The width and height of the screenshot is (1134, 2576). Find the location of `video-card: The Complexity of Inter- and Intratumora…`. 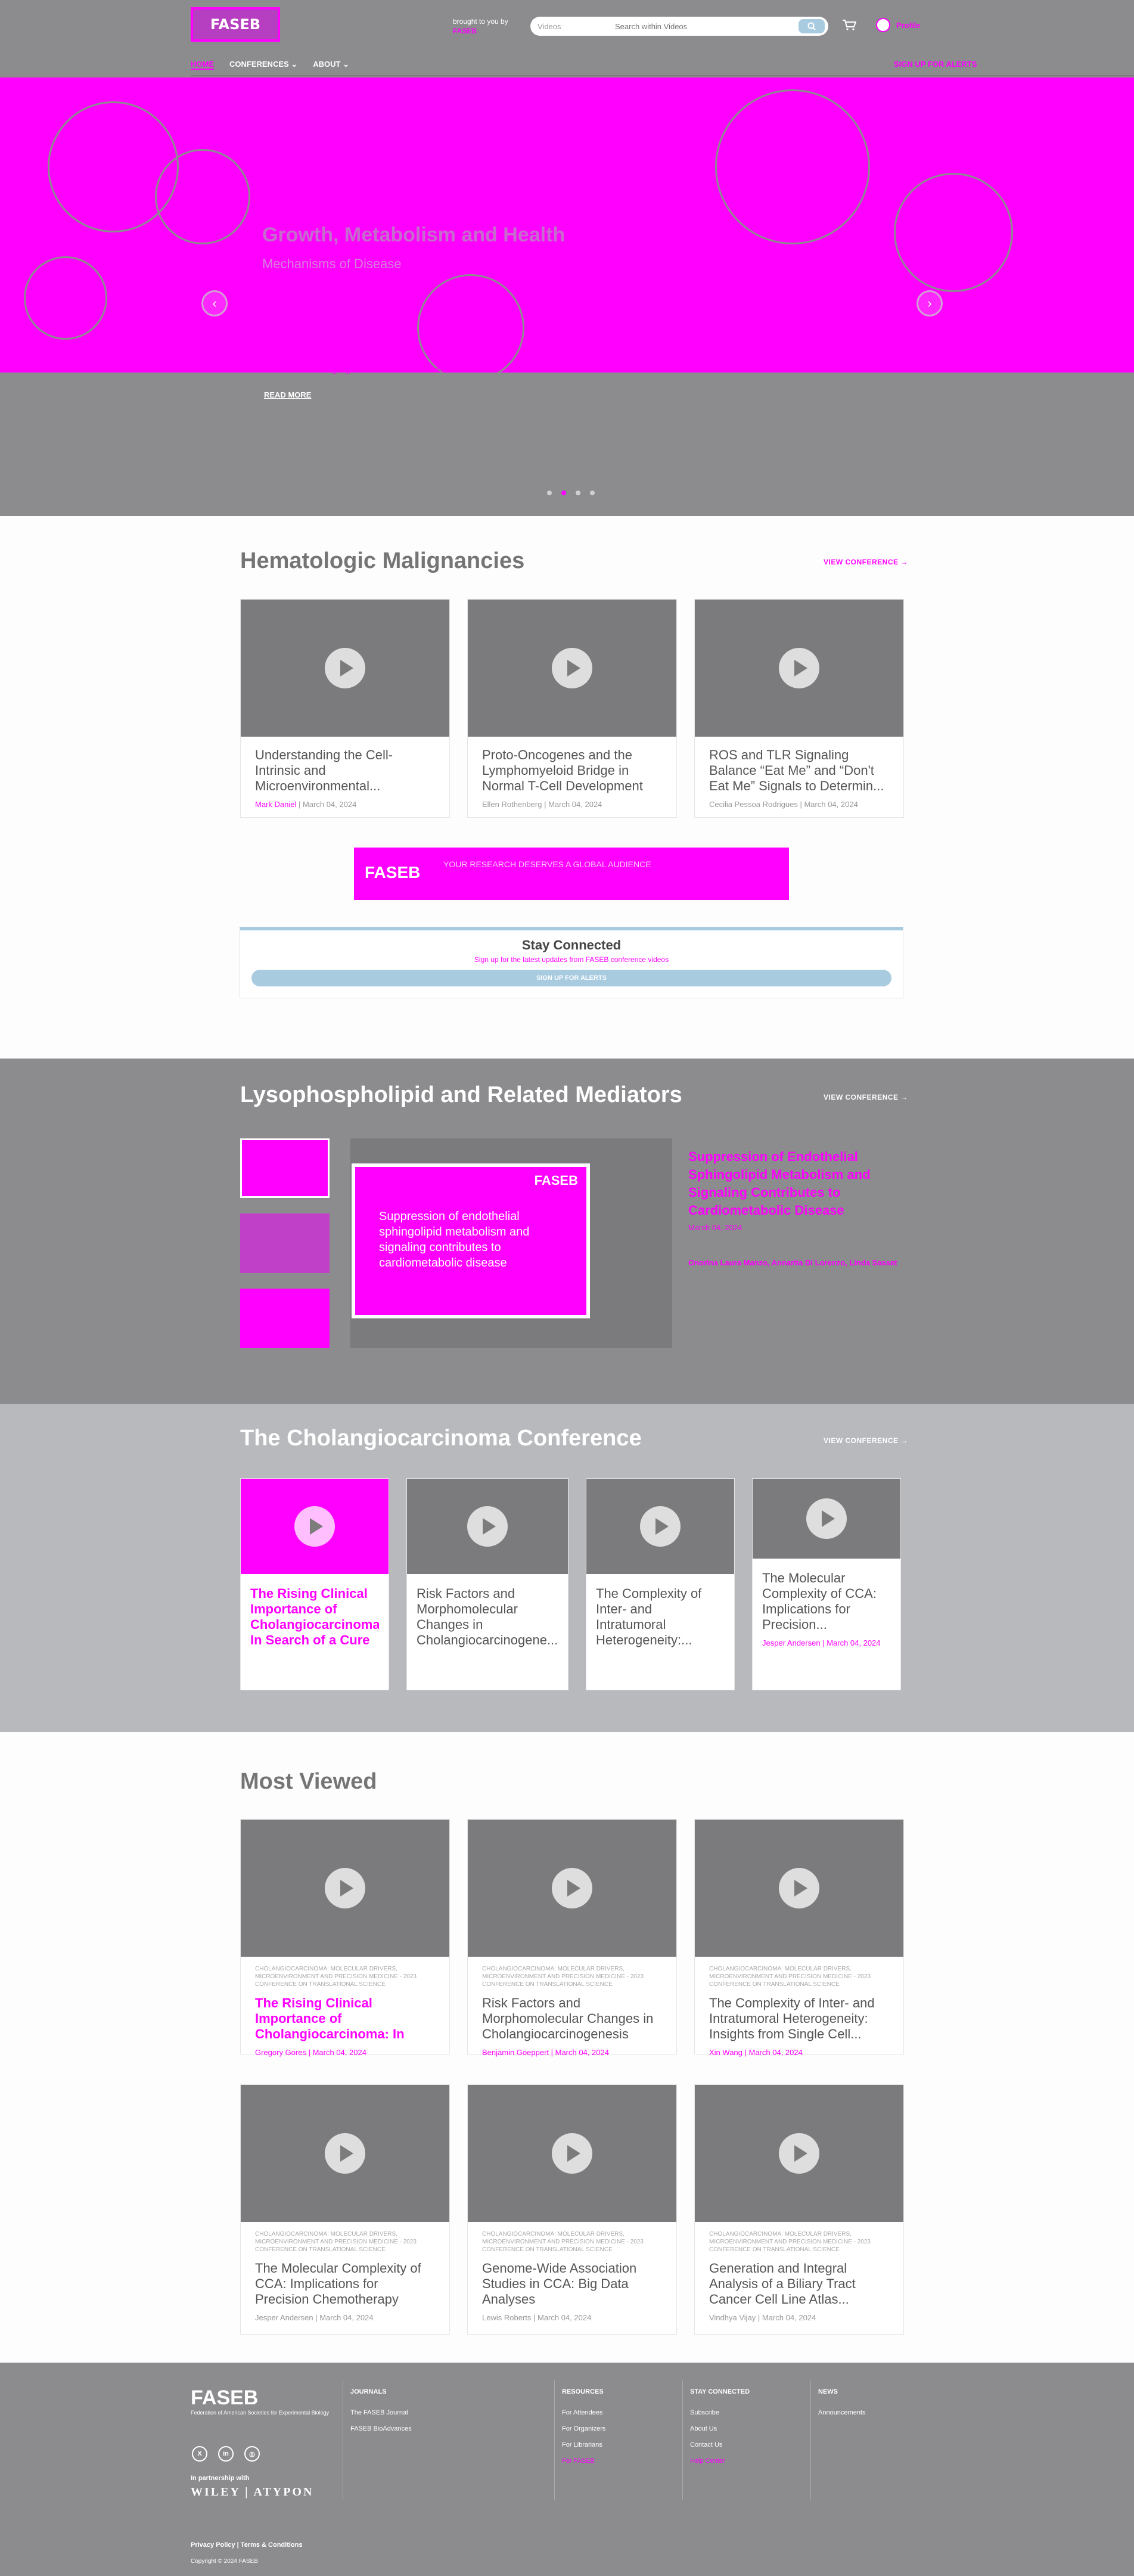

video-card: The Complexity of Inter- and Intratumora… is located at coordinates (660, 1584).